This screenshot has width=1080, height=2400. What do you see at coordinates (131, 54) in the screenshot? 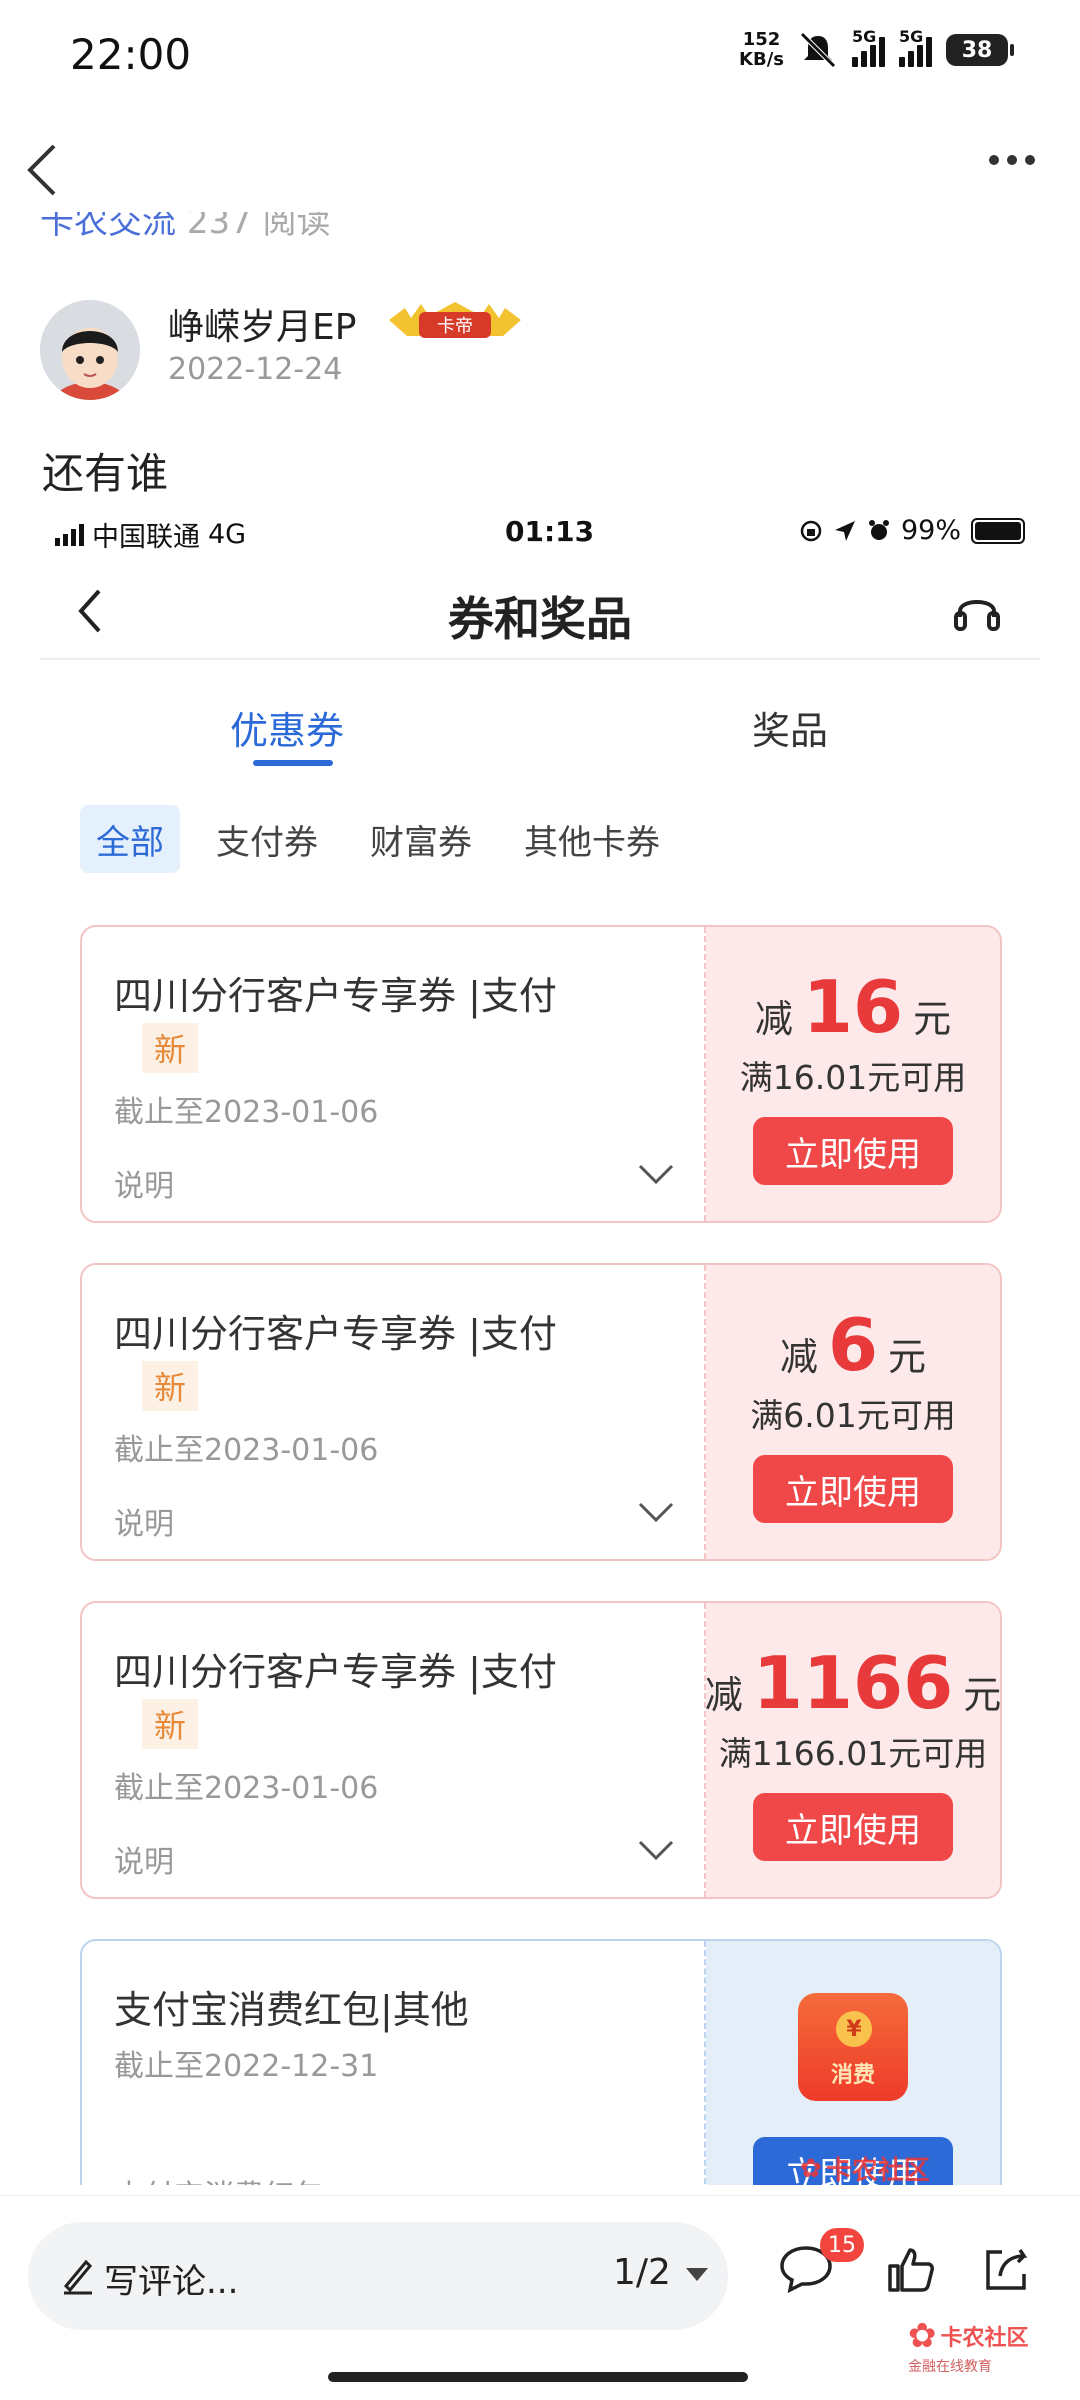
I see `status-time: 22:00` at bounding box center [131, 54].